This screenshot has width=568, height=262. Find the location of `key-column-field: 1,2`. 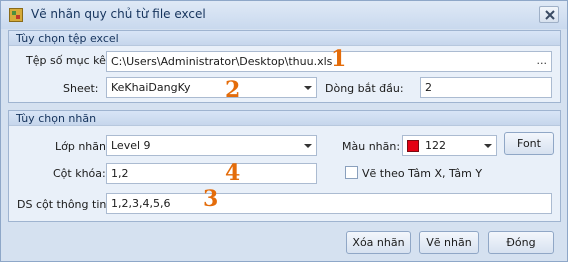

key-column-field: 1,2 is located at coordinates (211, 173).